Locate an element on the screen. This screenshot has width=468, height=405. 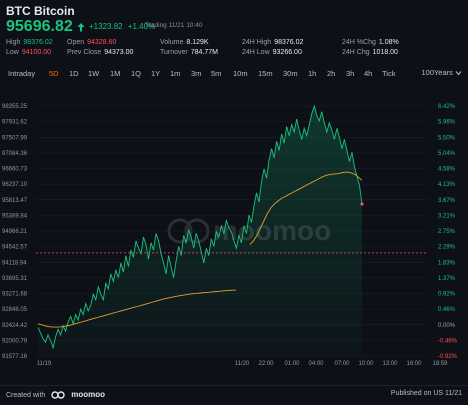
stat-24h-high: 24H High 98376.02 is located at coordinates (273, 42).